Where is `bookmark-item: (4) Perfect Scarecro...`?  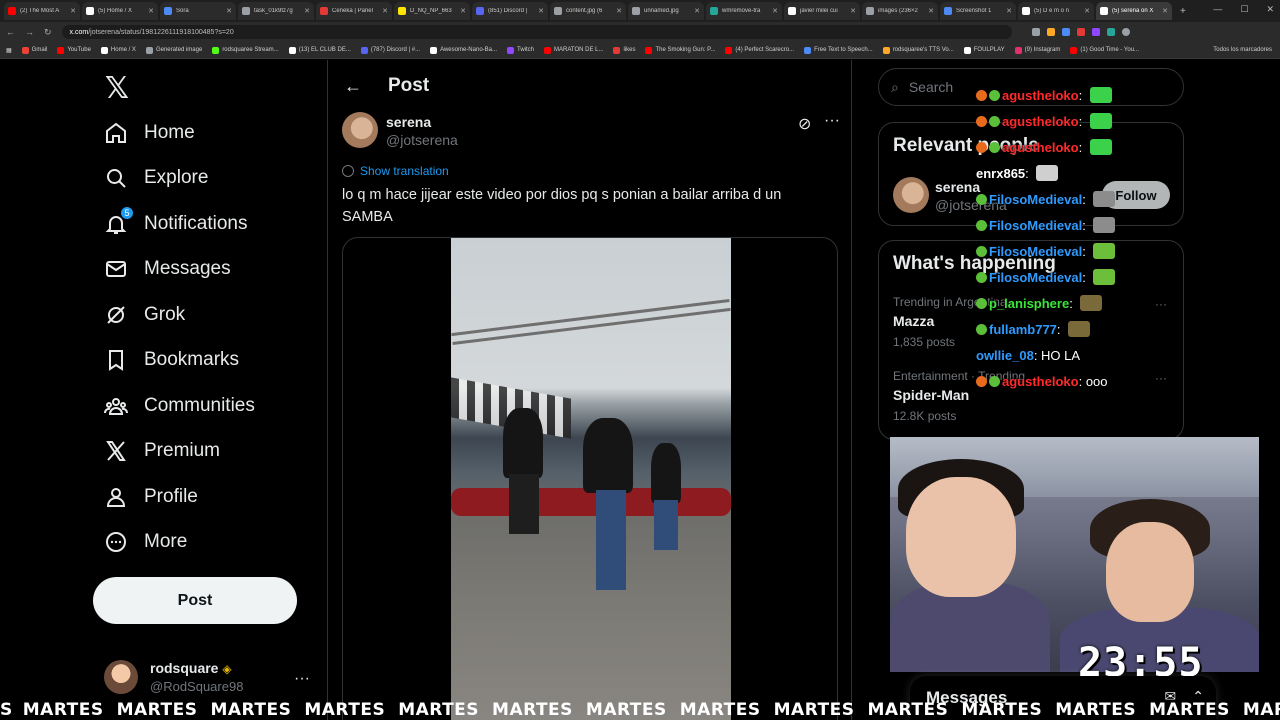 bookmark-item: (4) Perfect Scarecro... is located at coordinates (759, 50).